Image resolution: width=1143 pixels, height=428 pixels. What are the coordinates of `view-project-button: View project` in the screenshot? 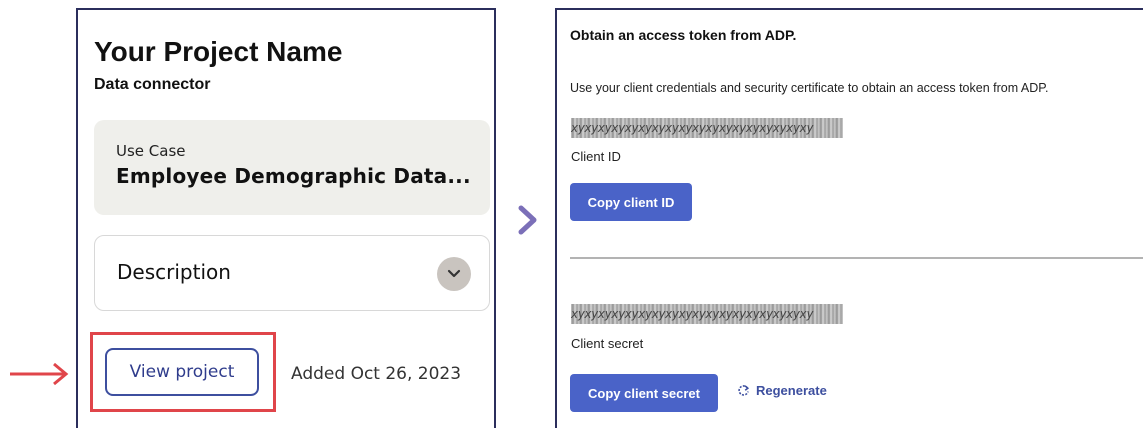 It's located at (182, 372).